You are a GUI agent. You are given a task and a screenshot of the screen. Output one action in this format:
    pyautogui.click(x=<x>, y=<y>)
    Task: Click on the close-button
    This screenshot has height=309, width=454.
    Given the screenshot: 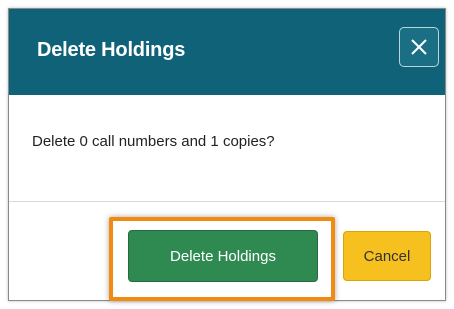 What is the action you would take?
    pyautogui.click(x=419, y=47)
    